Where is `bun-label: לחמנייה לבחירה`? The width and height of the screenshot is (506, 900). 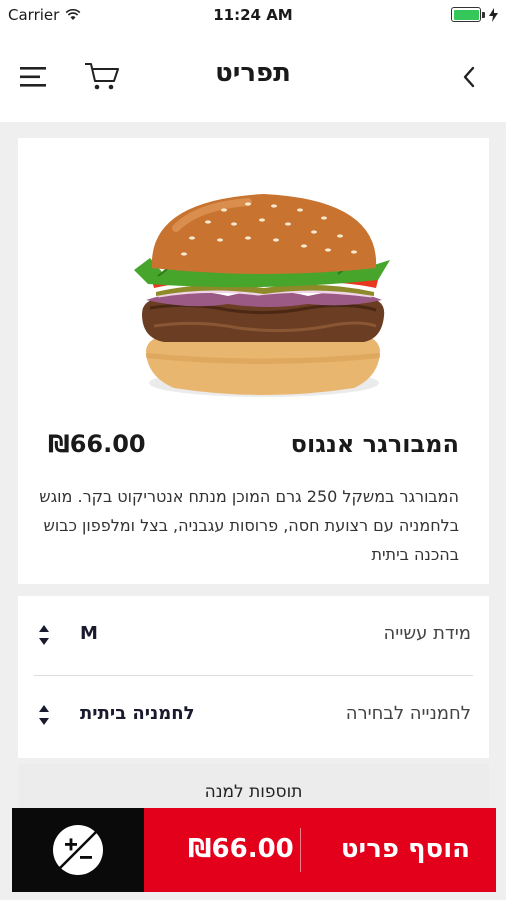
bun-label: לחמנייה לבחירה is located at coordinates (408, 713).